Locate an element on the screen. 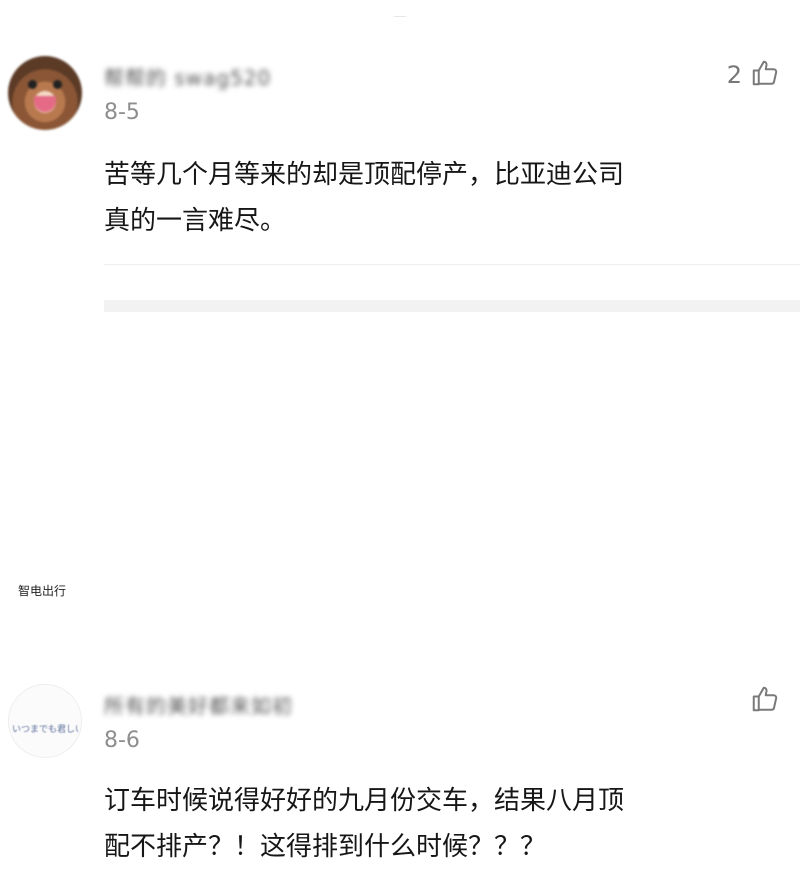 This screenshot has height=870, width=800. avatar-text: いつまでも君しい is located at coordinates (45, 730).